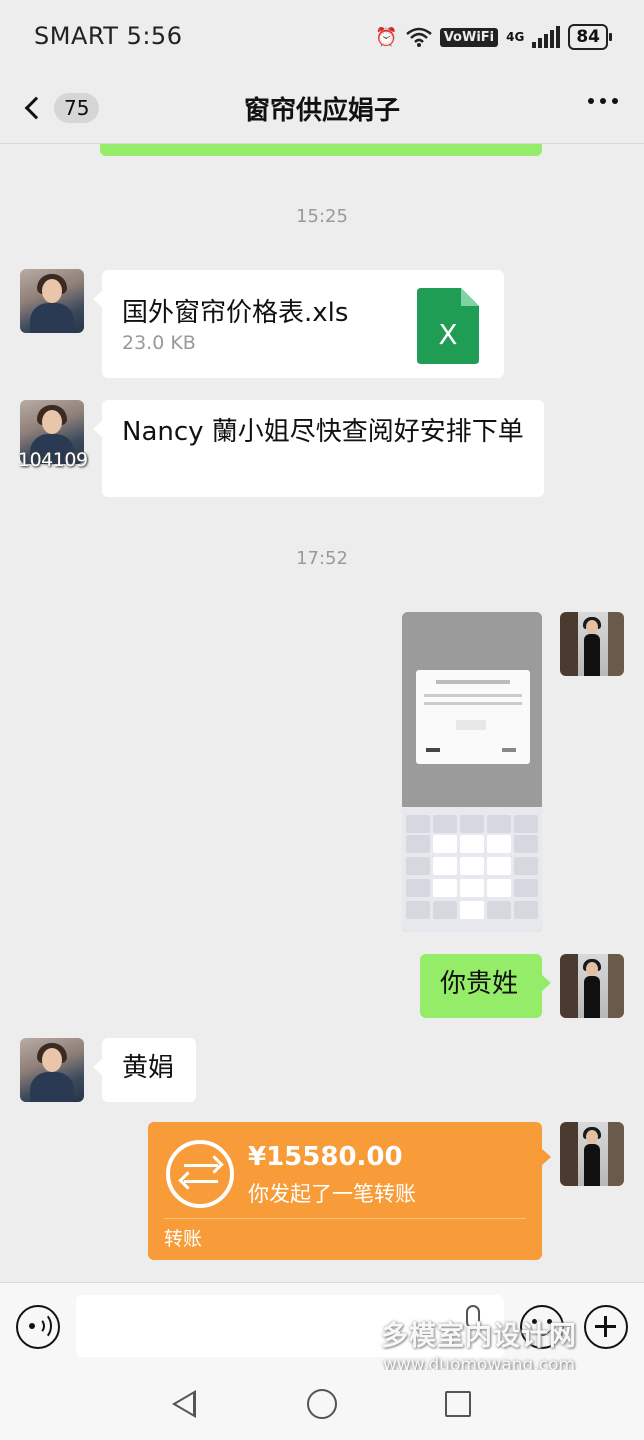 This screenshot has height=1440, width=644. Describe the element at coordinates (325, 1157) in the screenshot. I see `transfer-amount: ¥15580.00` at that location.